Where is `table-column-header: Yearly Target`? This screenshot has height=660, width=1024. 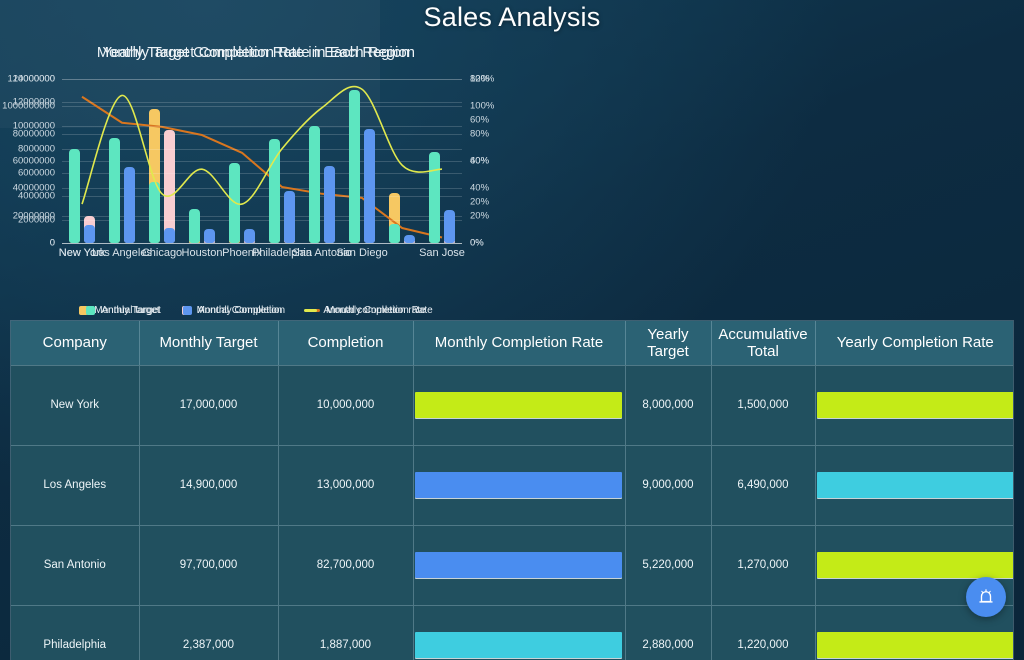 table-column-header: Yearly Target is located at coordinates (668, 343).